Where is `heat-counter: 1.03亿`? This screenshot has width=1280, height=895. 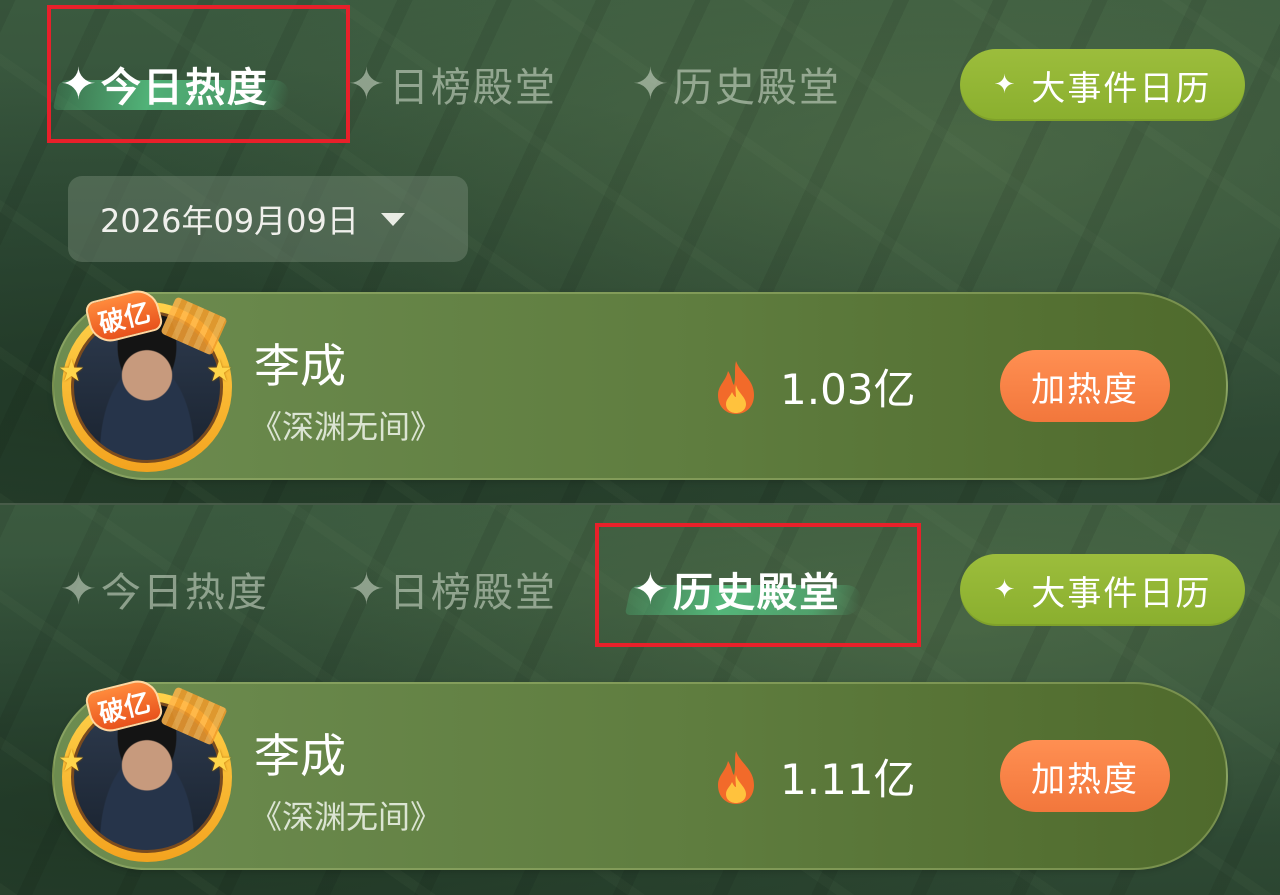
heat-counter: 1.03亿 is located at coordinates (815, 386).